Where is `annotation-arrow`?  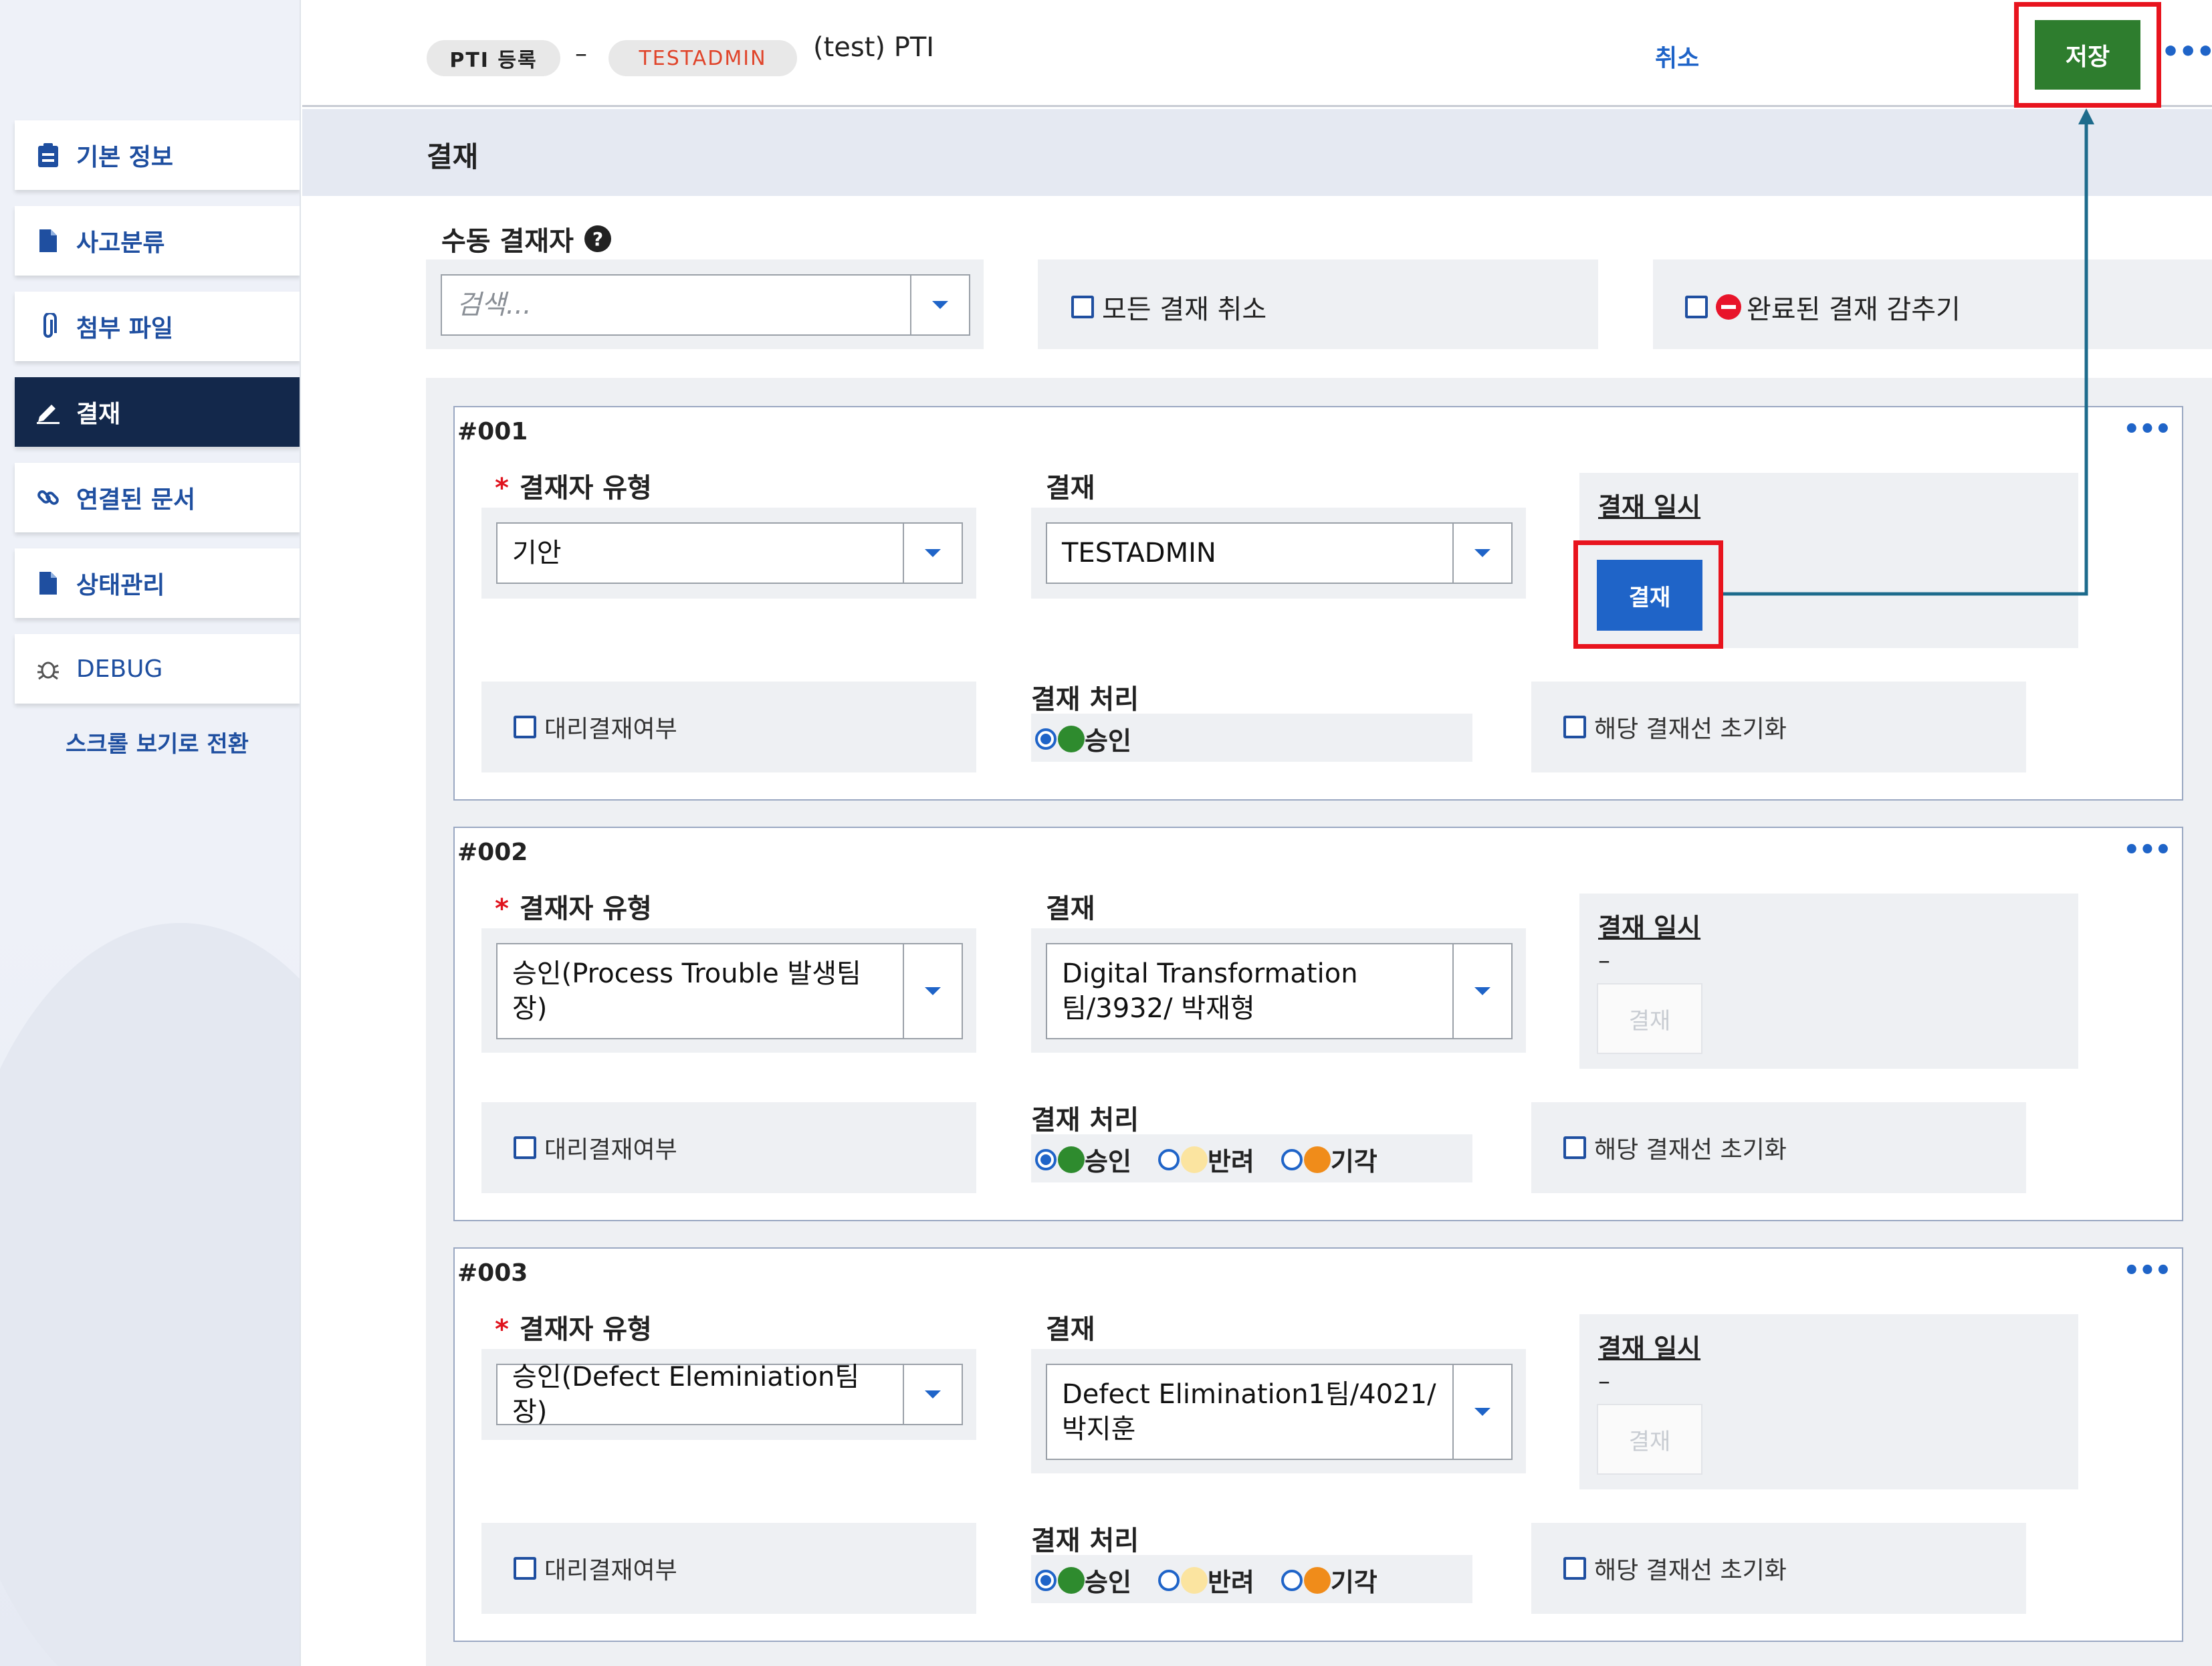 annotation-arrow is located at coordinates (1909, 352).